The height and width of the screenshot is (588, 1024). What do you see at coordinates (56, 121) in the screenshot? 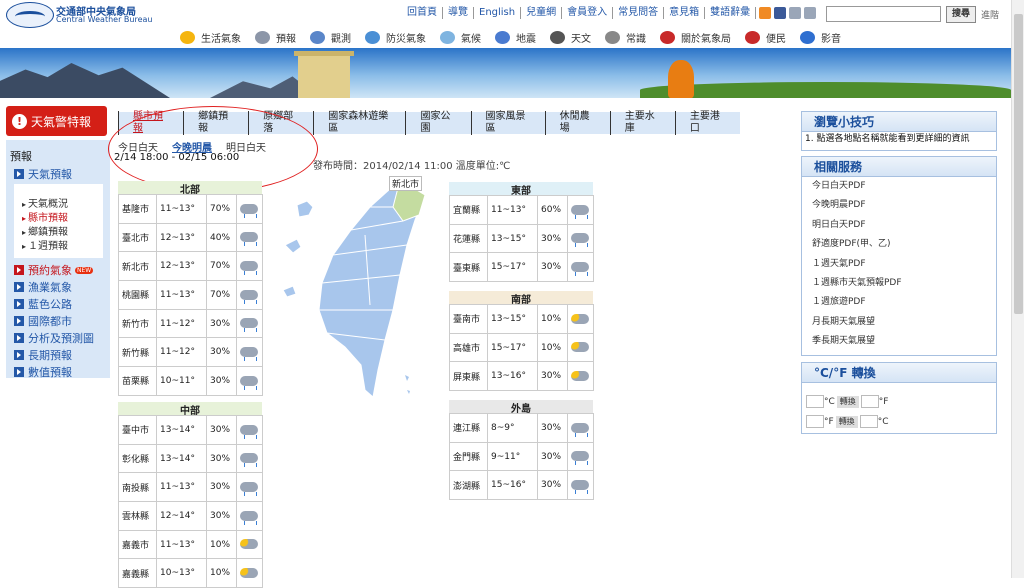
I see `weather-warning-button: ! 天氣警特報` at bounding box center [56, 121].